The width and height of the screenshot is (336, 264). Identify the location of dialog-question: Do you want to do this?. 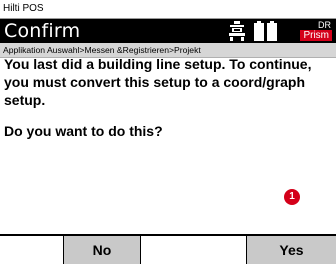
(83, 131).